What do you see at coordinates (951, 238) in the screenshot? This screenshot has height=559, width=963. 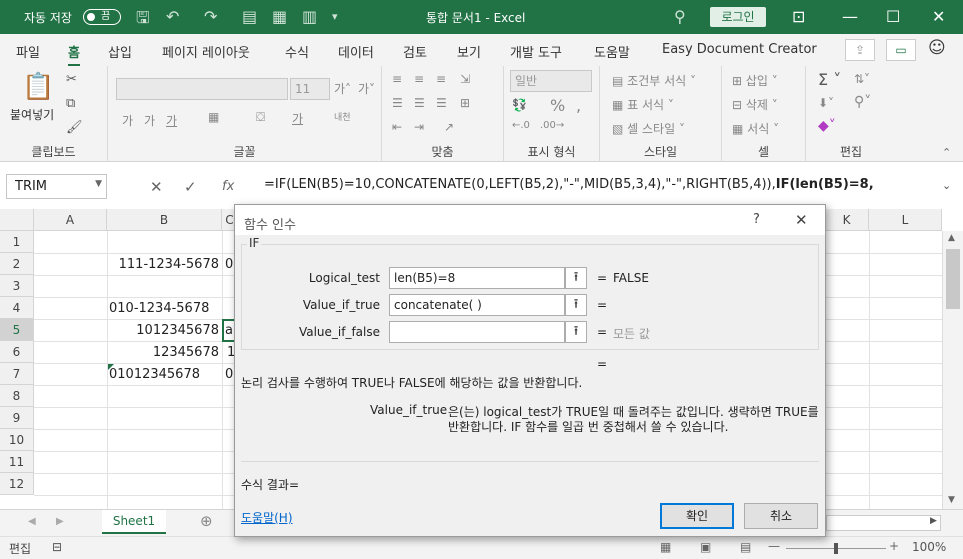 I see `scroll-up-icon: ▲` at bounding box center [951, 238].